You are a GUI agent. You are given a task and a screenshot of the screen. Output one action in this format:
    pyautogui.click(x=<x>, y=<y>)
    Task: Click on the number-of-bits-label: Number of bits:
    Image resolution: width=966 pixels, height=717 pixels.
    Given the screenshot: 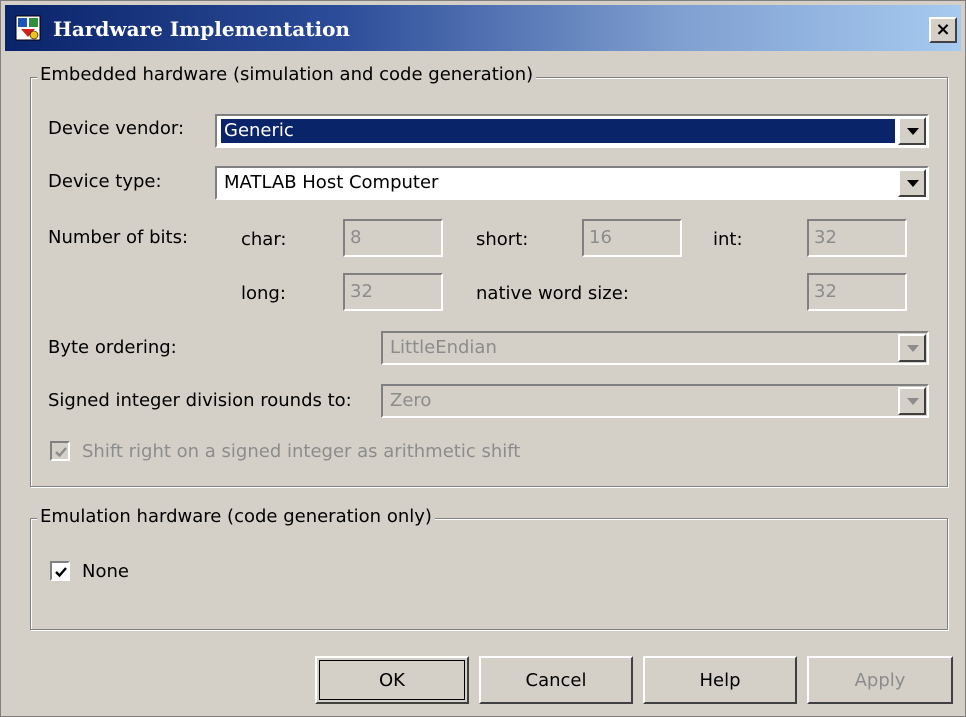 What is the action you would take?
    pyautogui.click(x=118, y=237)
    